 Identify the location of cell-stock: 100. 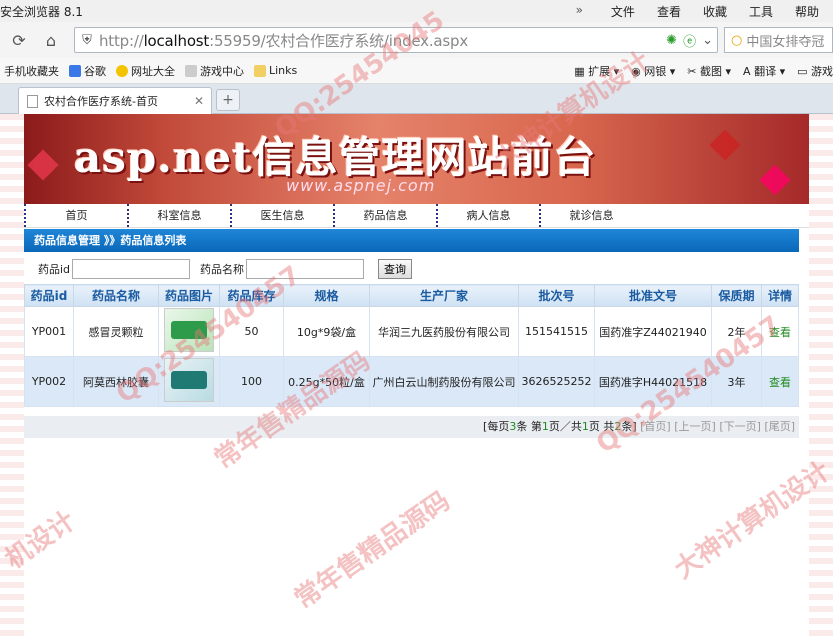
(251, 381).